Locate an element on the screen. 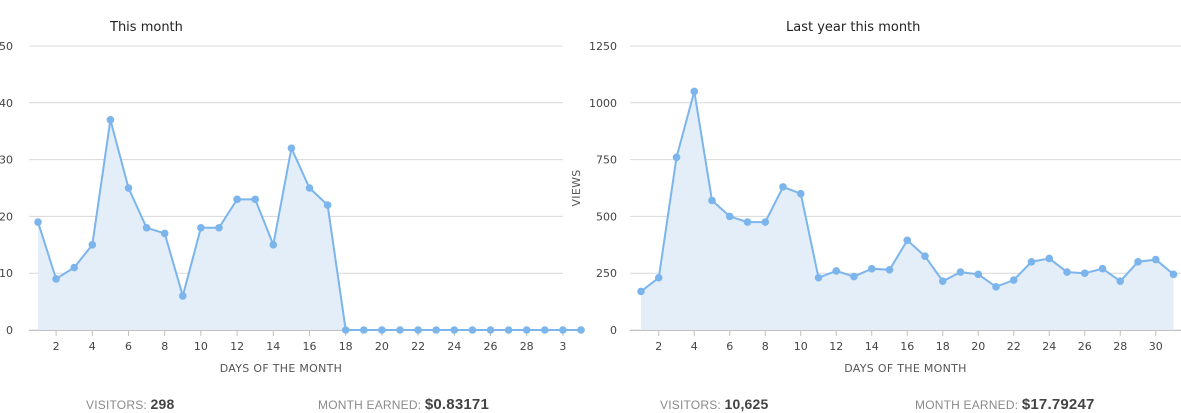  left-chart-x-tick-label: 26 is located at coordinates (491, 346).